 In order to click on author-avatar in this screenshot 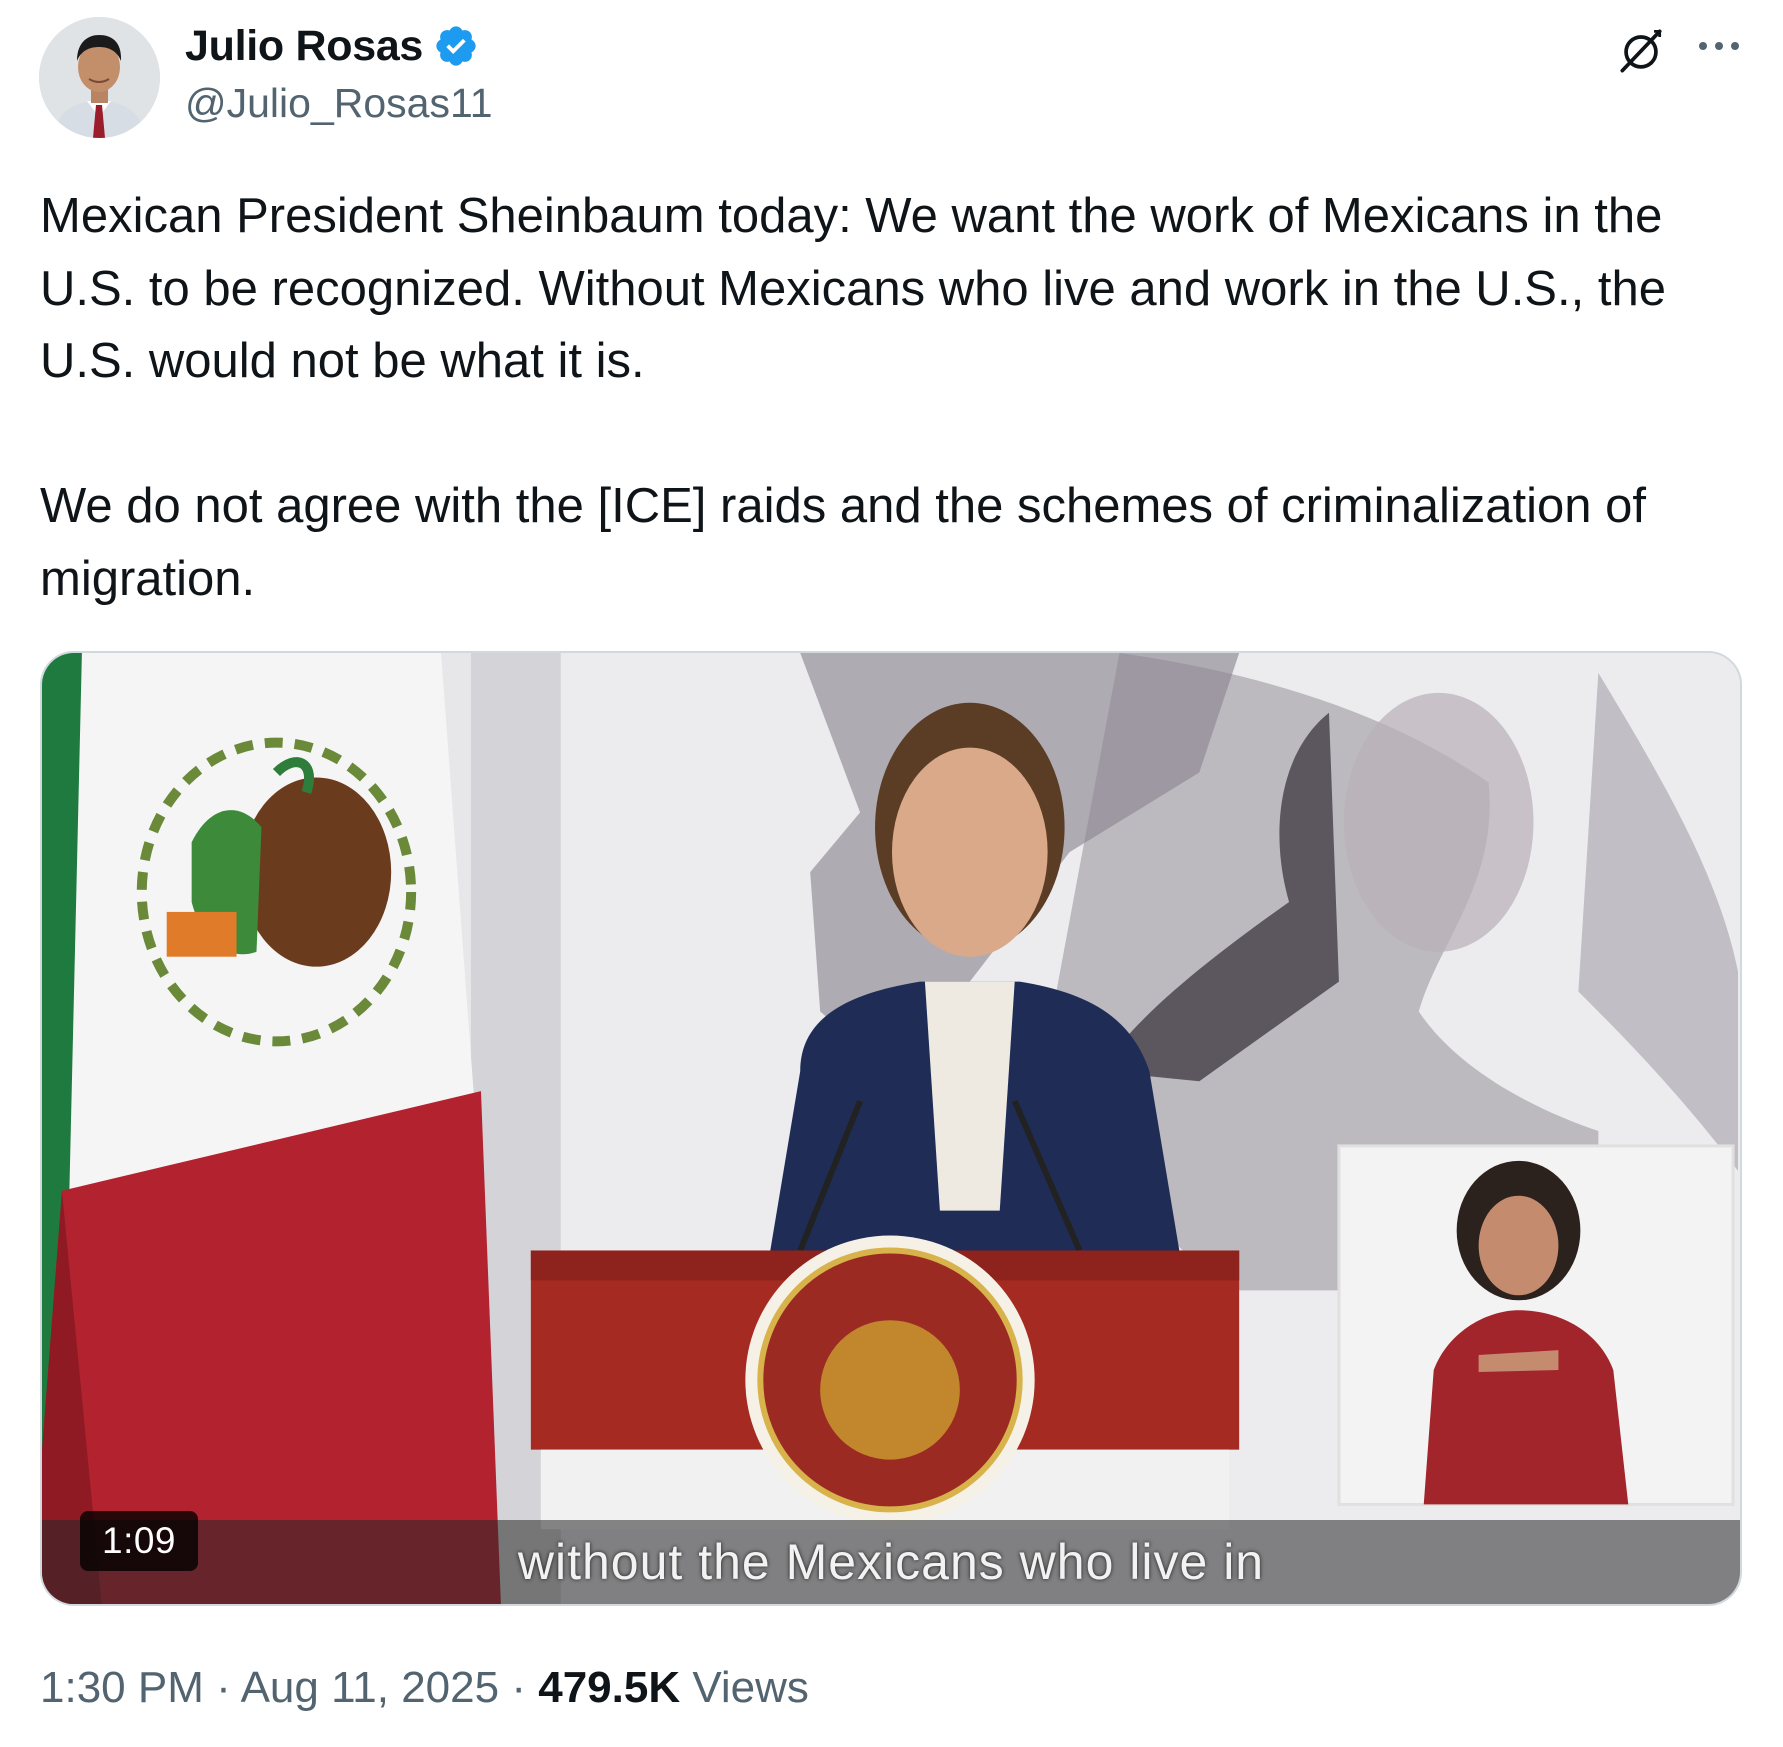, I will do `click(99, 77)`.